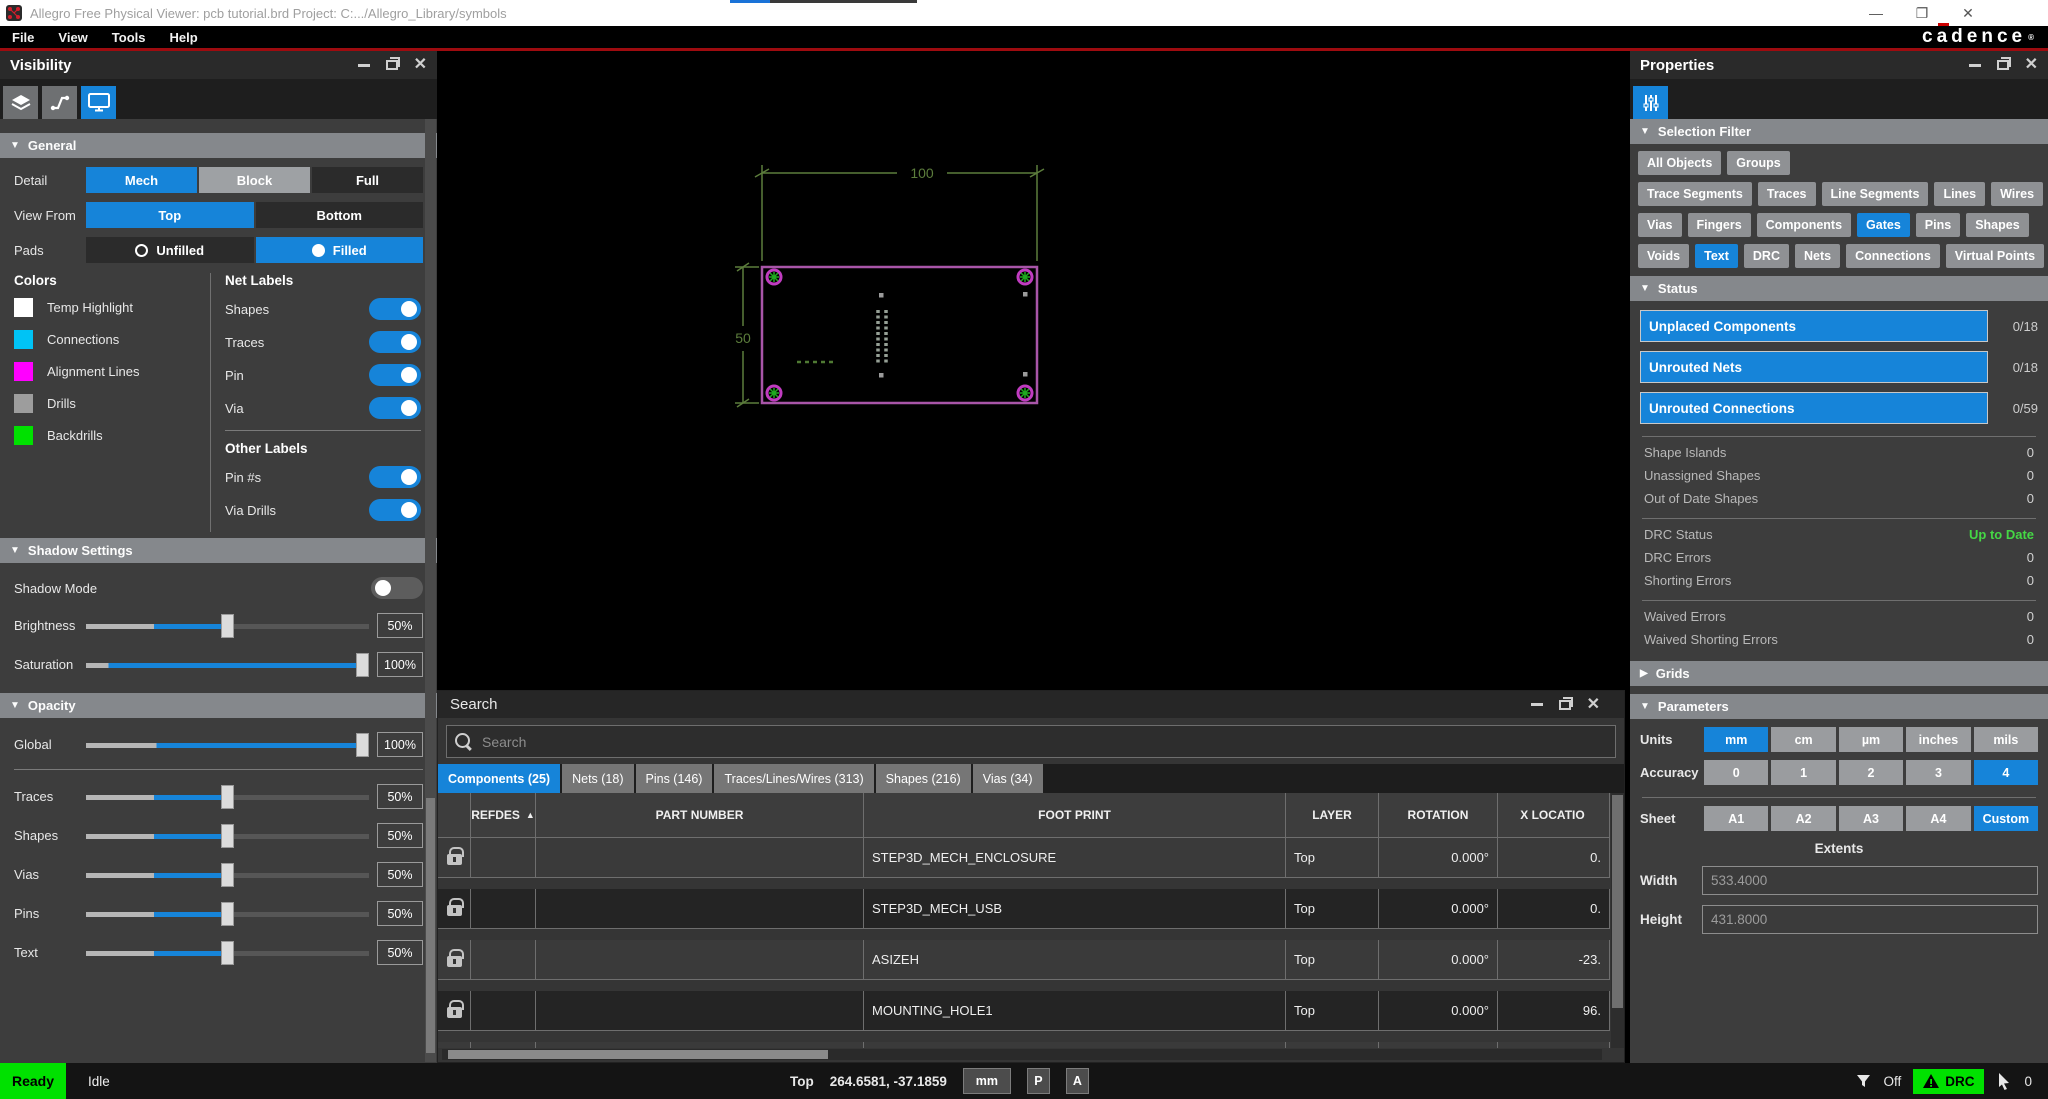  What do you see at coordinates (1024, 858) in the screenshot?
I see `table-row: STEP3D_MECH_ENCLOSURE Top 0.000° 0.` at bounding box center [1024, 858].